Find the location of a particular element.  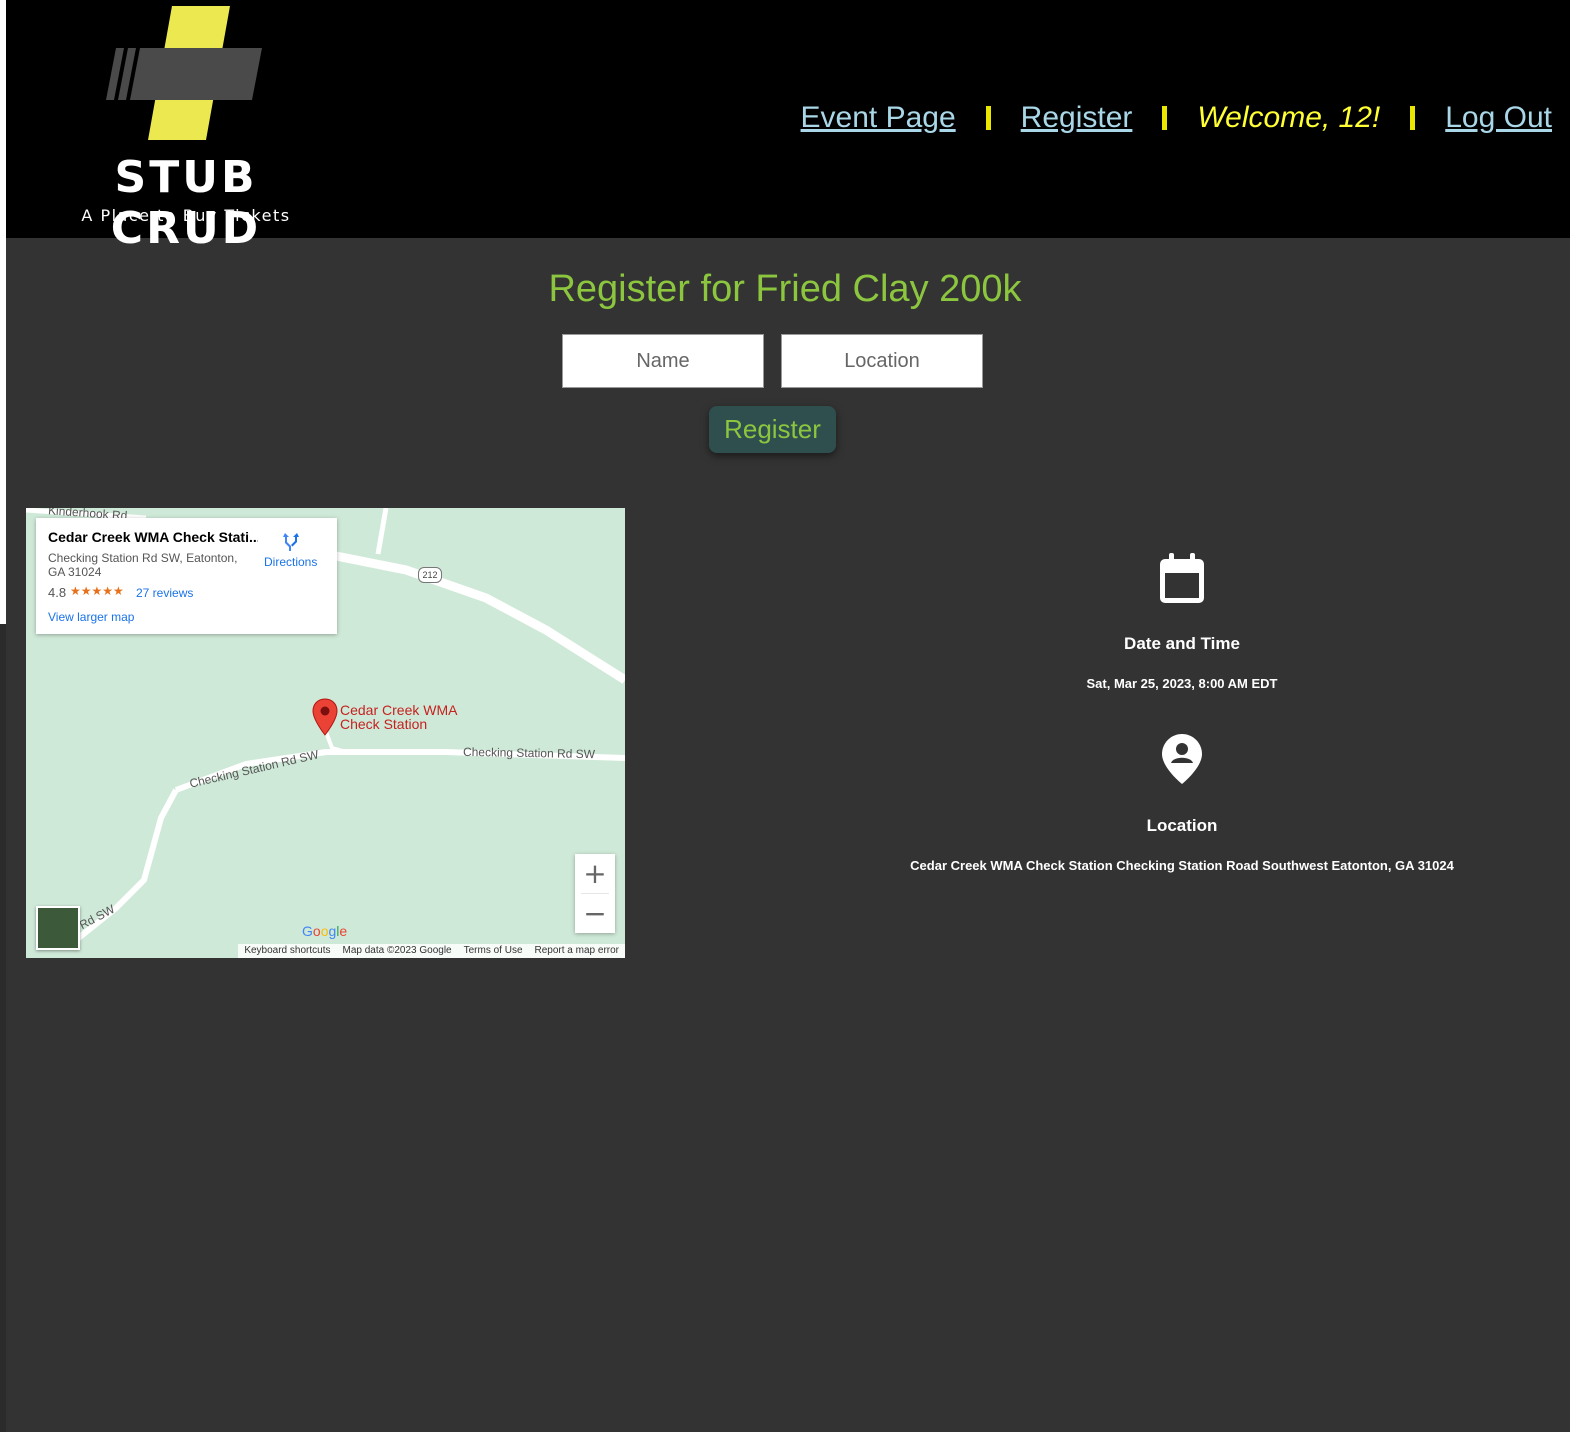

logo-wordmark: STUB CRUD is located at coordinates (186, 203).